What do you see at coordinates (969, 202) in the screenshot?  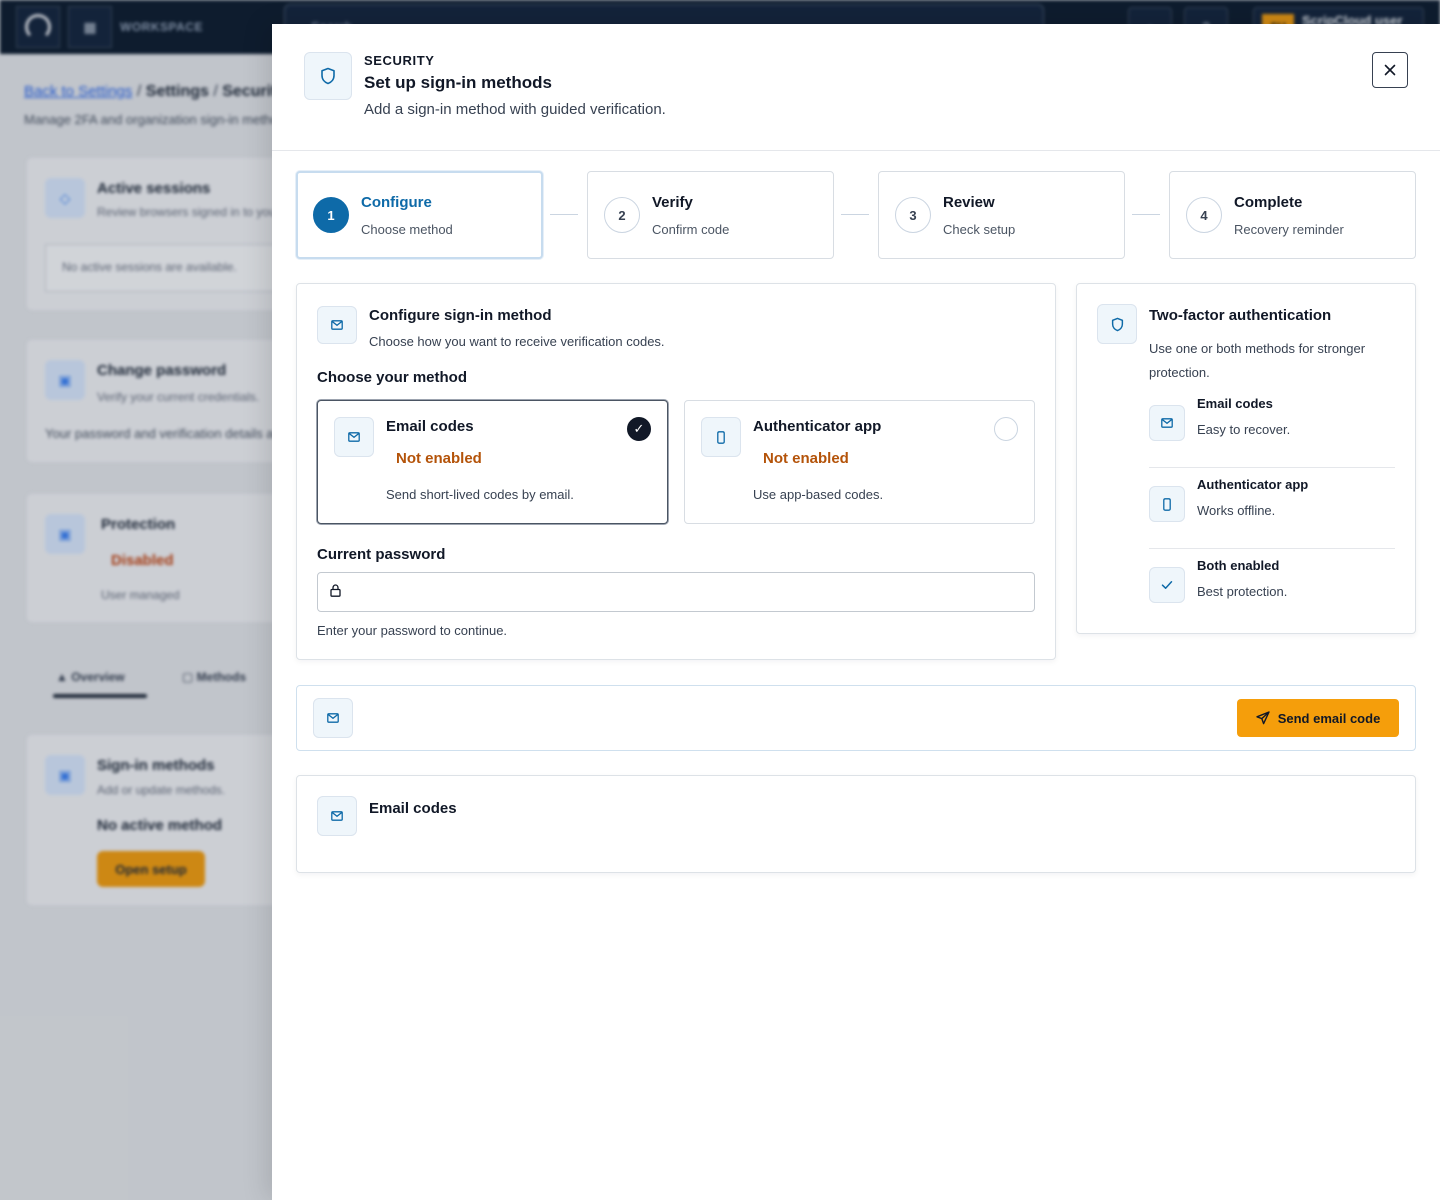 I see `step-title: Review` at bounding box center [969, 202].